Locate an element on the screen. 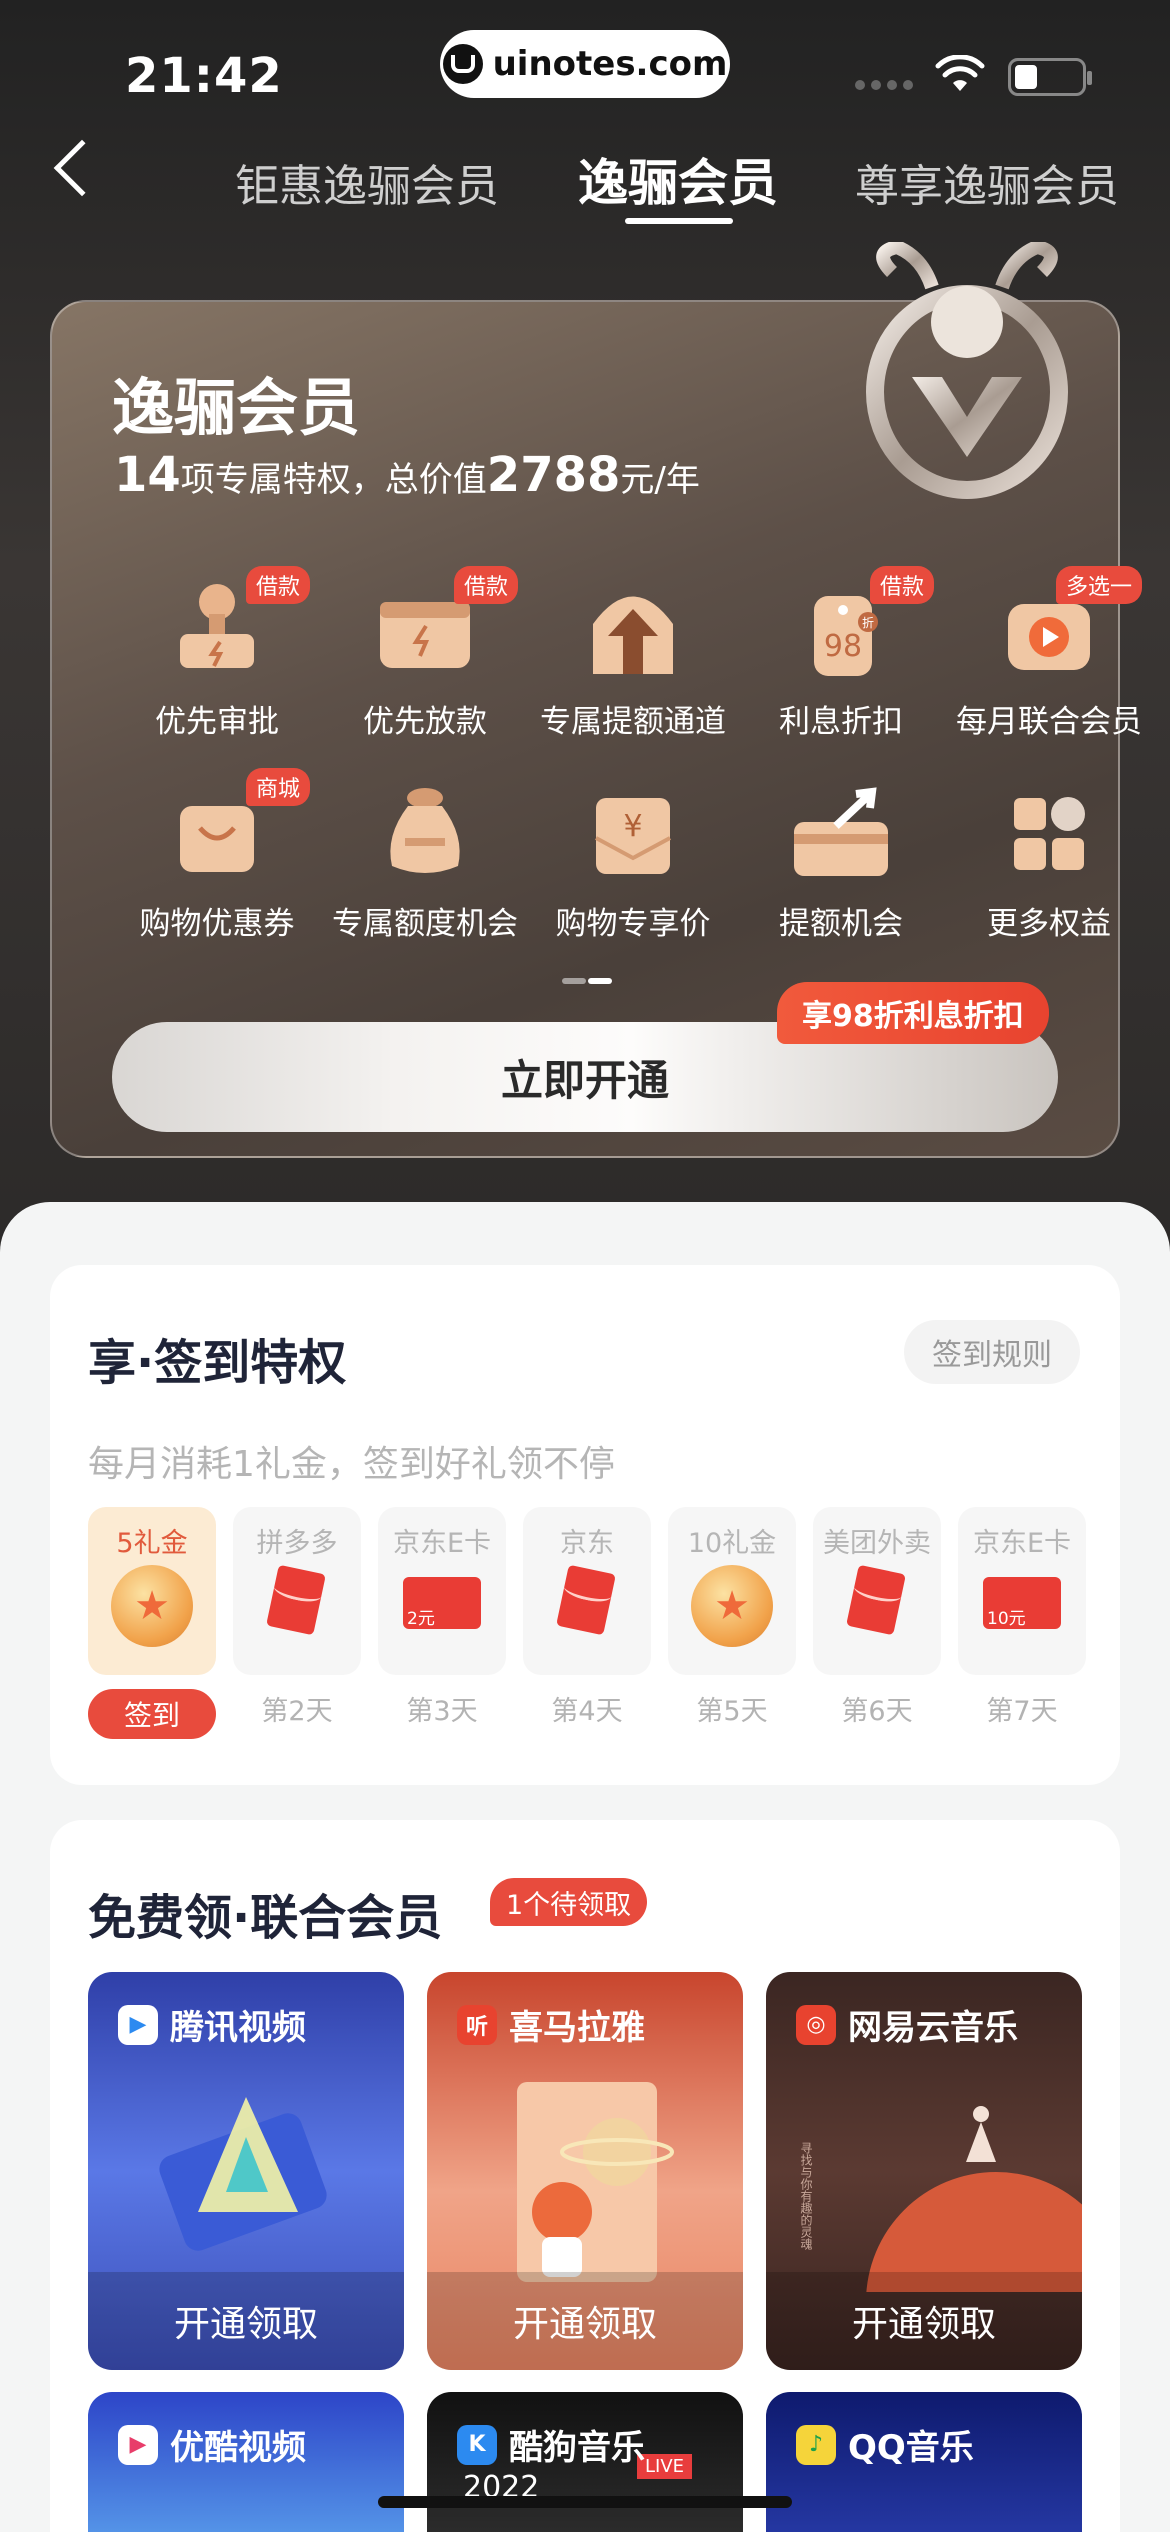 This screenshot has width=1170, height=2532. privilege-item: 借款 优先审批 is located at coordinates (217, 653).